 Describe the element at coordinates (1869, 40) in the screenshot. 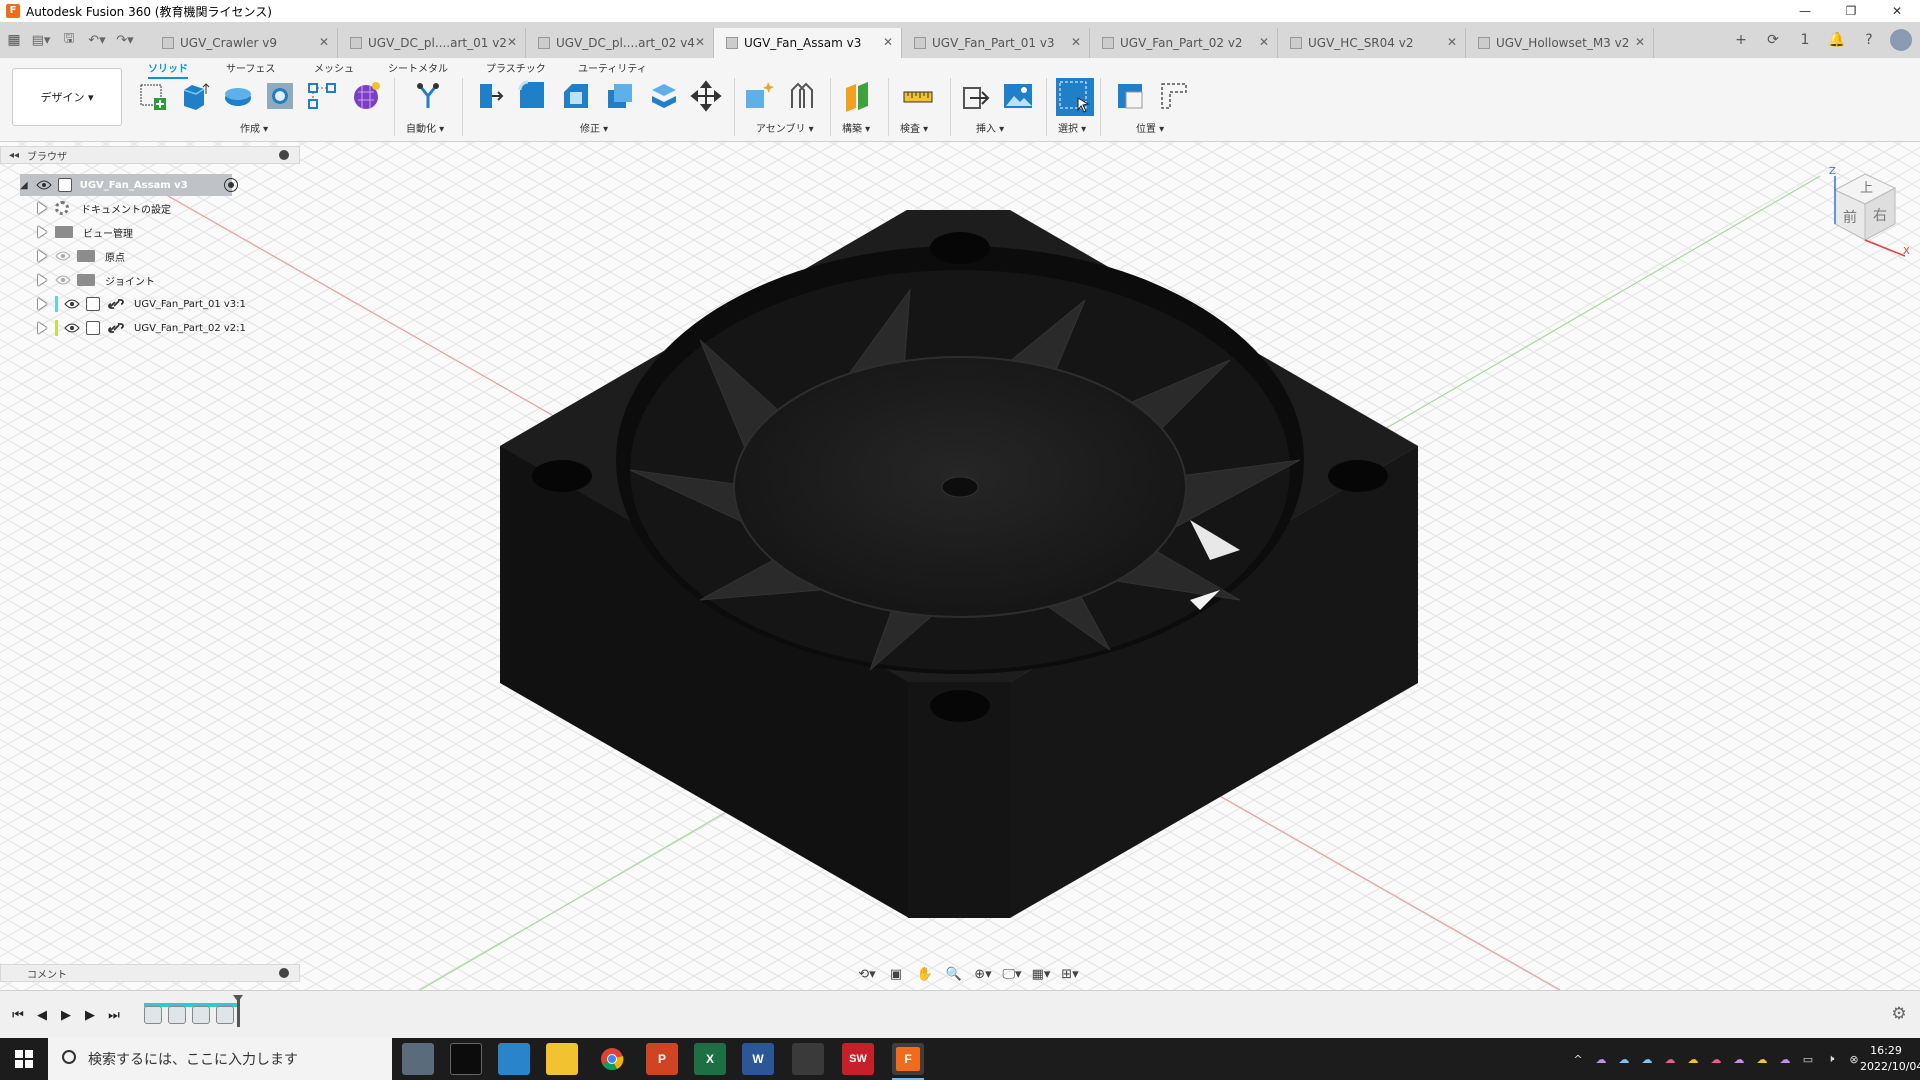

I see `help-icon: ?` at that location.